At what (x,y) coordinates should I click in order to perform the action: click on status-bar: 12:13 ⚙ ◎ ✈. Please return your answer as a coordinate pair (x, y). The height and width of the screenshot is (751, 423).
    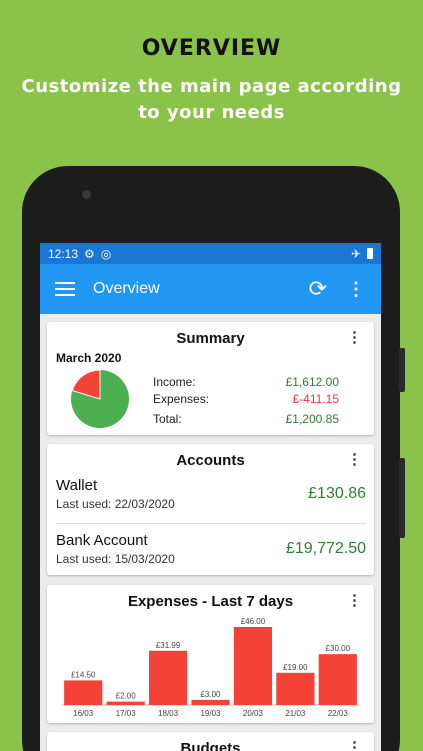
    Looking at the image, I should click on (210, 253).